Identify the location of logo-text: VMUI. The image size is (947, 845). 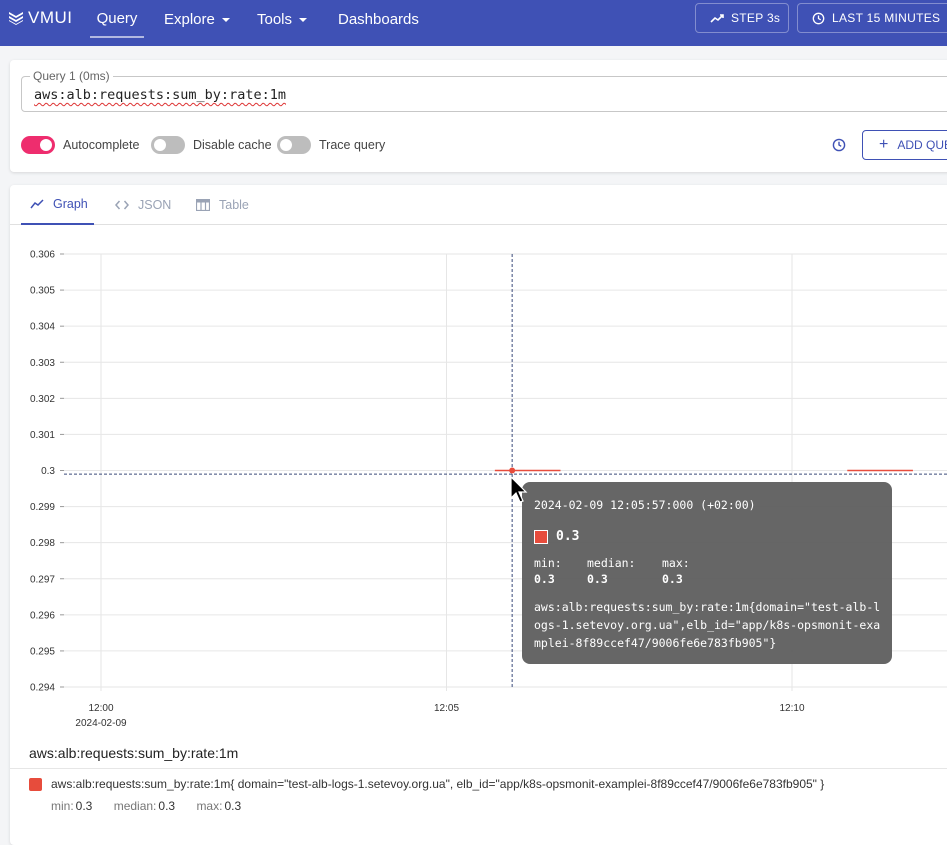
(50, 17).